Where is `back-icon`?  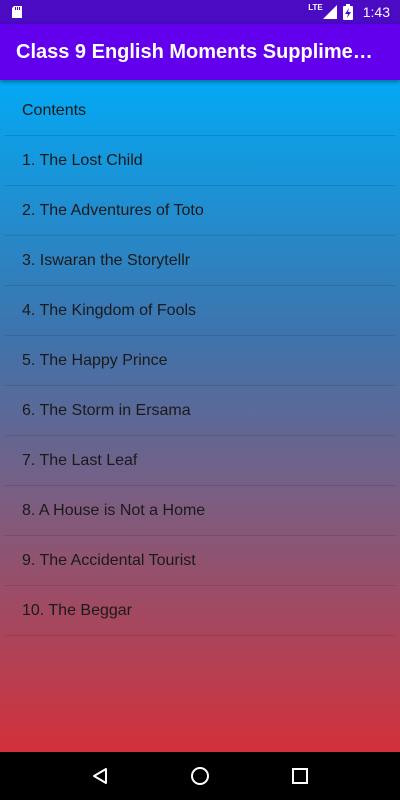
back-icon is located at coordinates (100, 776).